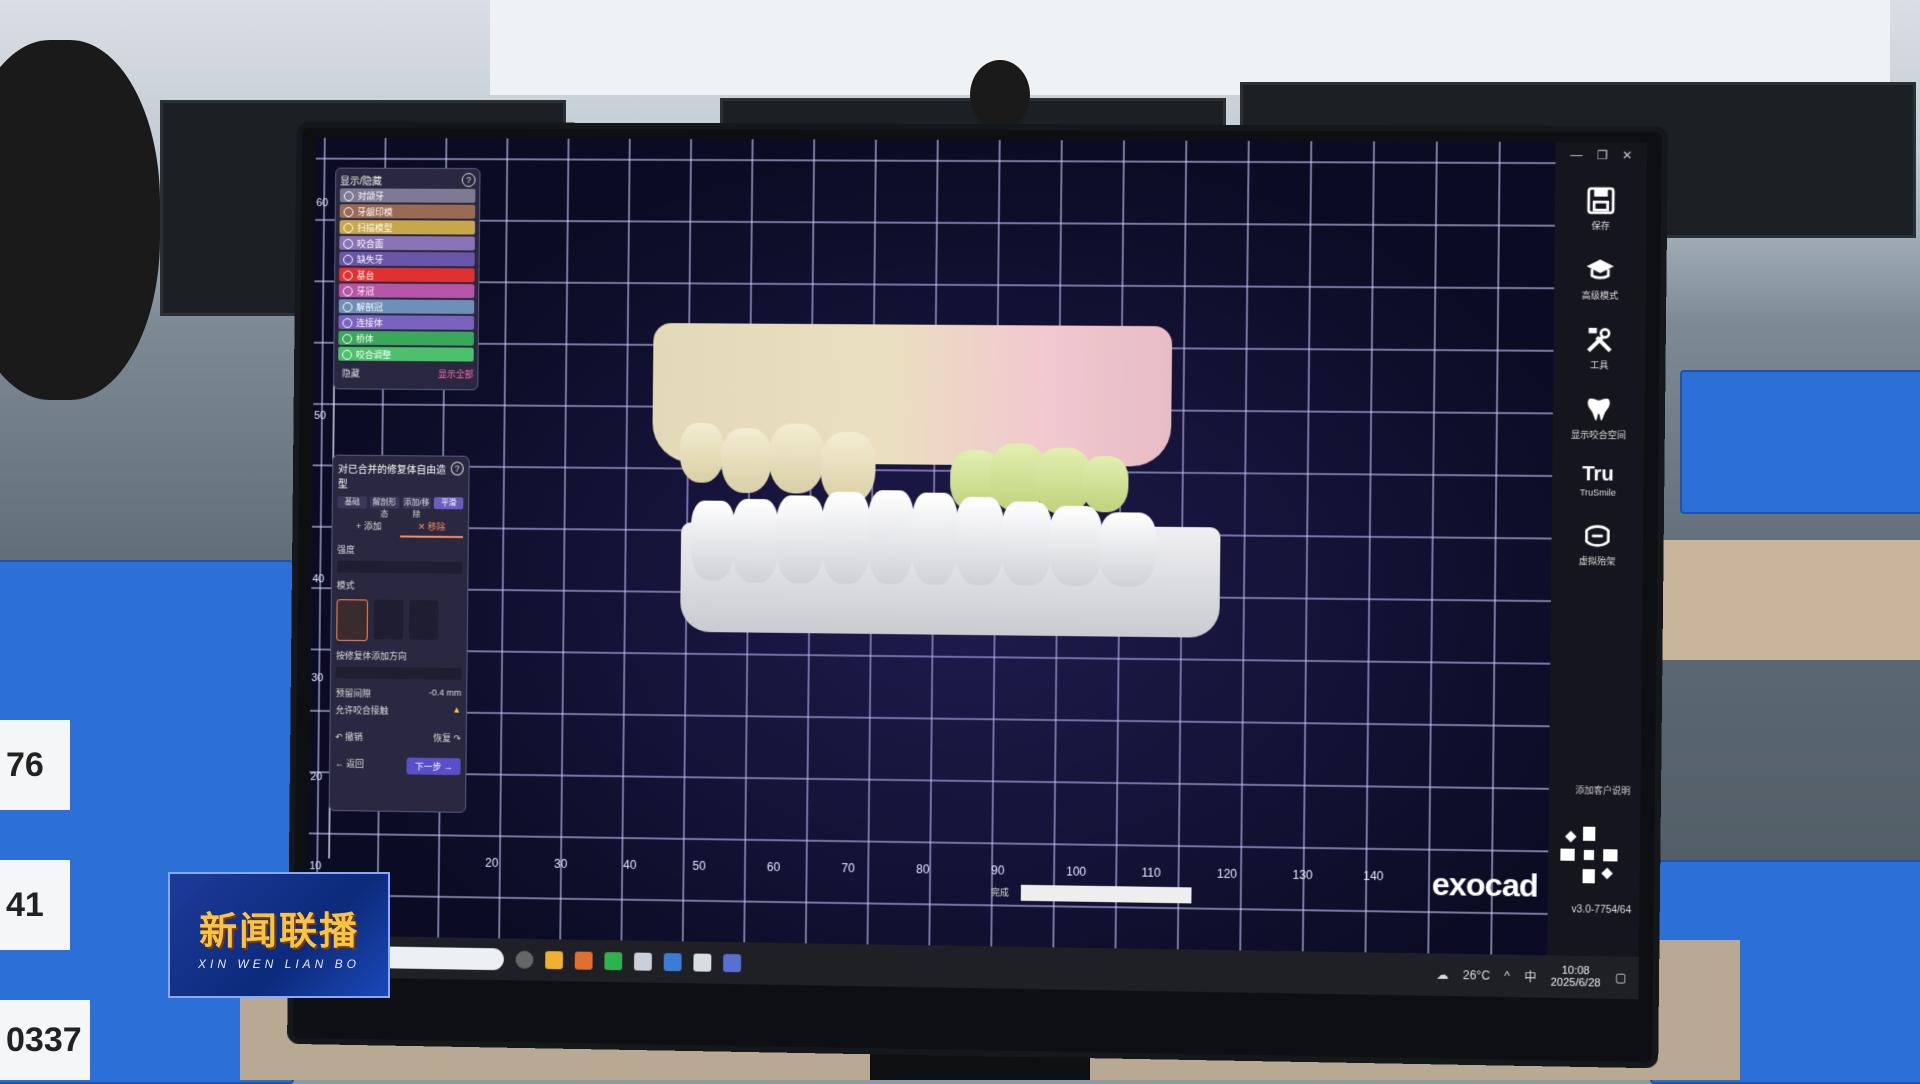 The height and width of the screenshot is (1084, 1920). I want to click on mode-section-label: 模式, so click(400, 585).